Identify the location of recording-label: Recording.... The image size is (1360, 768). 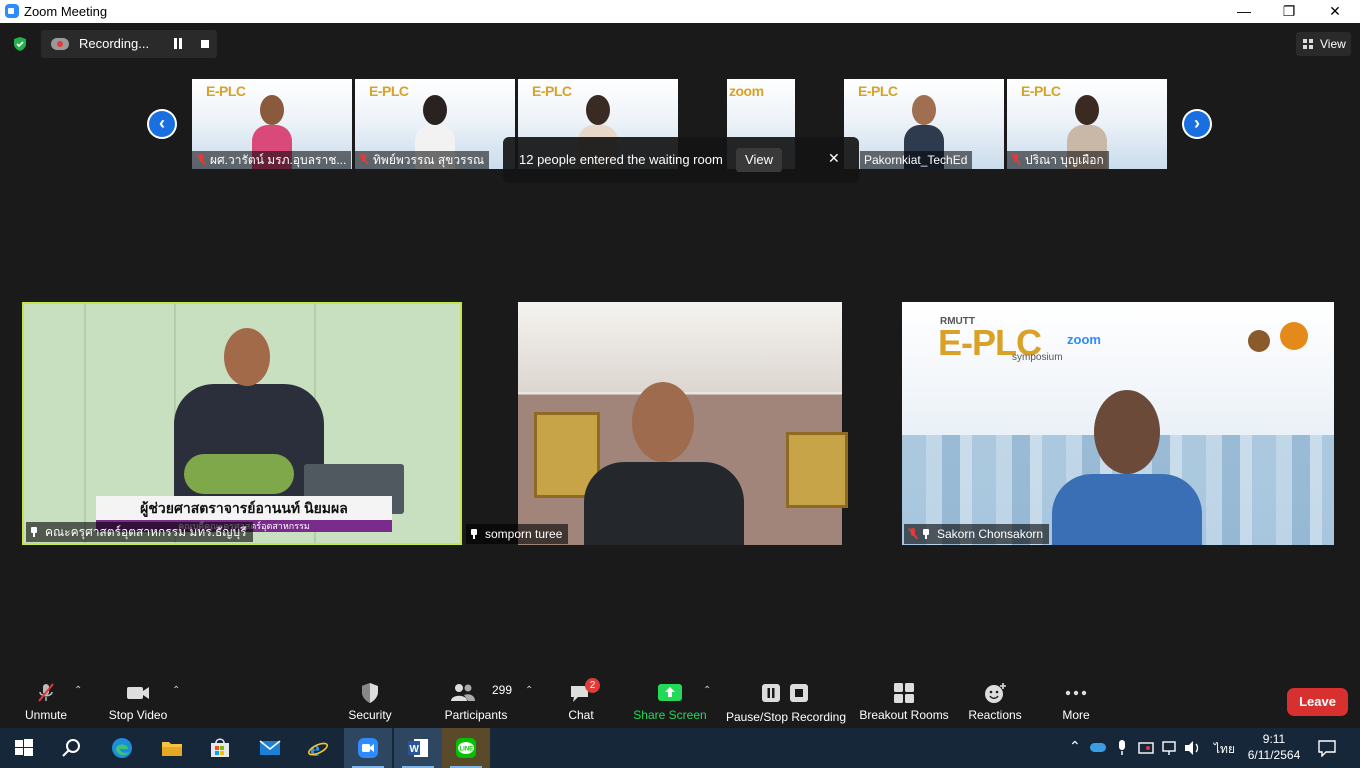
(114, 43).